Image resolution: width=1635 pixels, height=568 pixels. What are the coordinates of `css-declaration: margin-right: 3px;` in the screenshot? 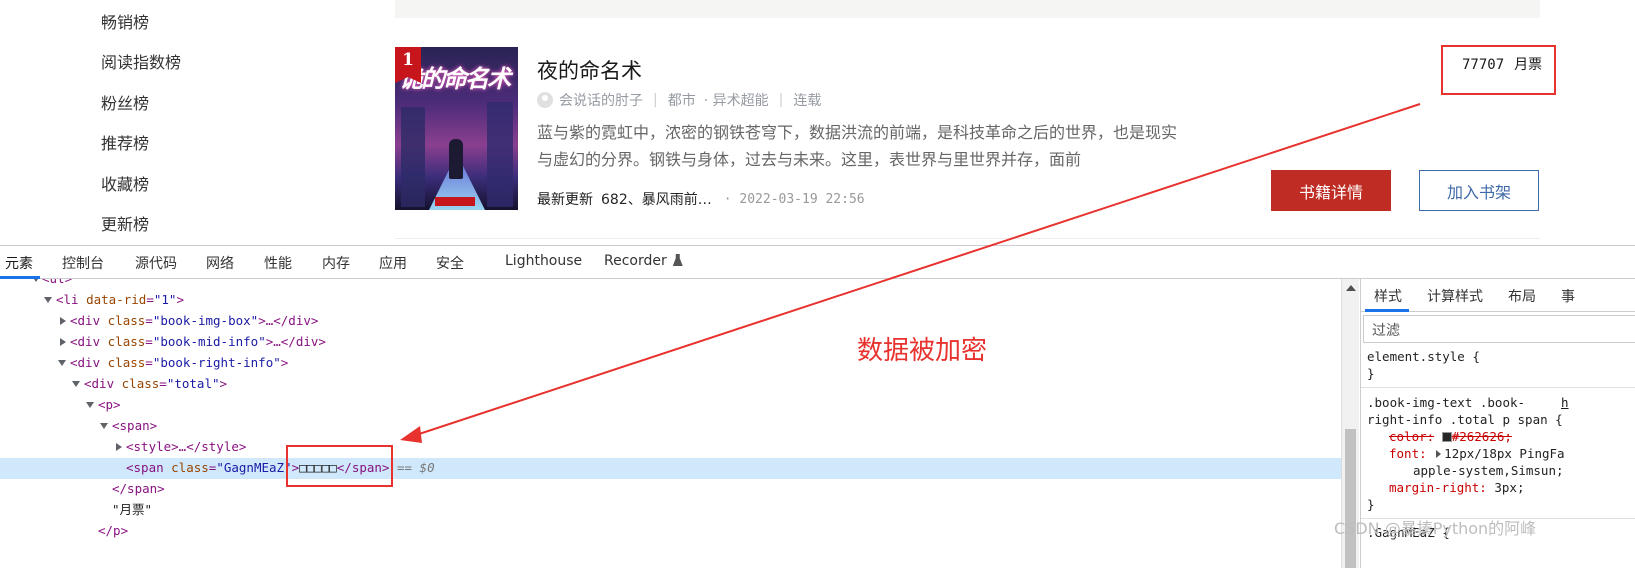 It's located at (1456, 487).